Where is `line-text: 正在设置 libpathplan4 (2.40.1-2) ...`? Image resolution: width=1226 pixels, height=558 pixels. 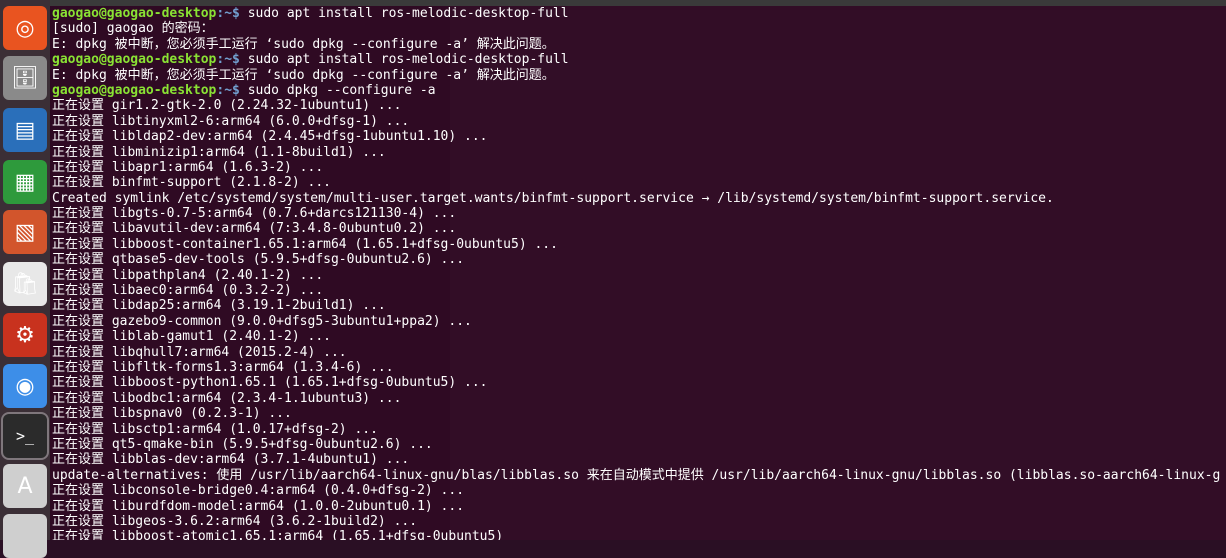
line-text: 正在设置 libpathplan4 (2.40.1-2) ... is located at coordinates (188, 275).